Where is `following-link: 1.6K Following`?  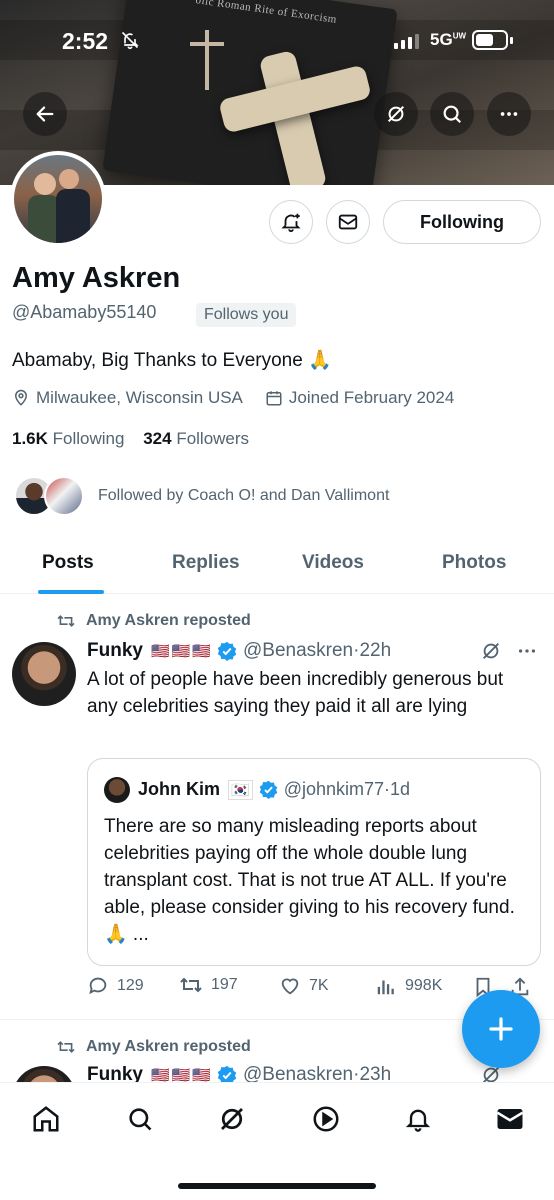
following-link: 1.6K Following is located at coordinates (68, 438).